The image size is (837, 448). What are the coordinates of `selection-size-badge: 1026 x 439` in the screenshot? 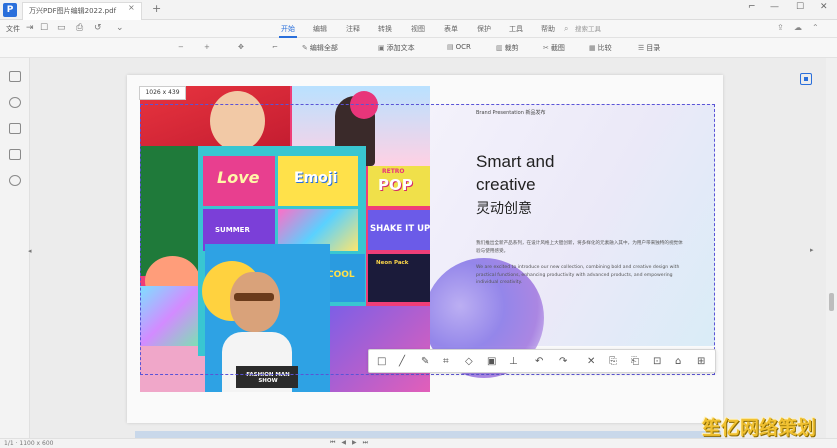 It's located at (162, 93).